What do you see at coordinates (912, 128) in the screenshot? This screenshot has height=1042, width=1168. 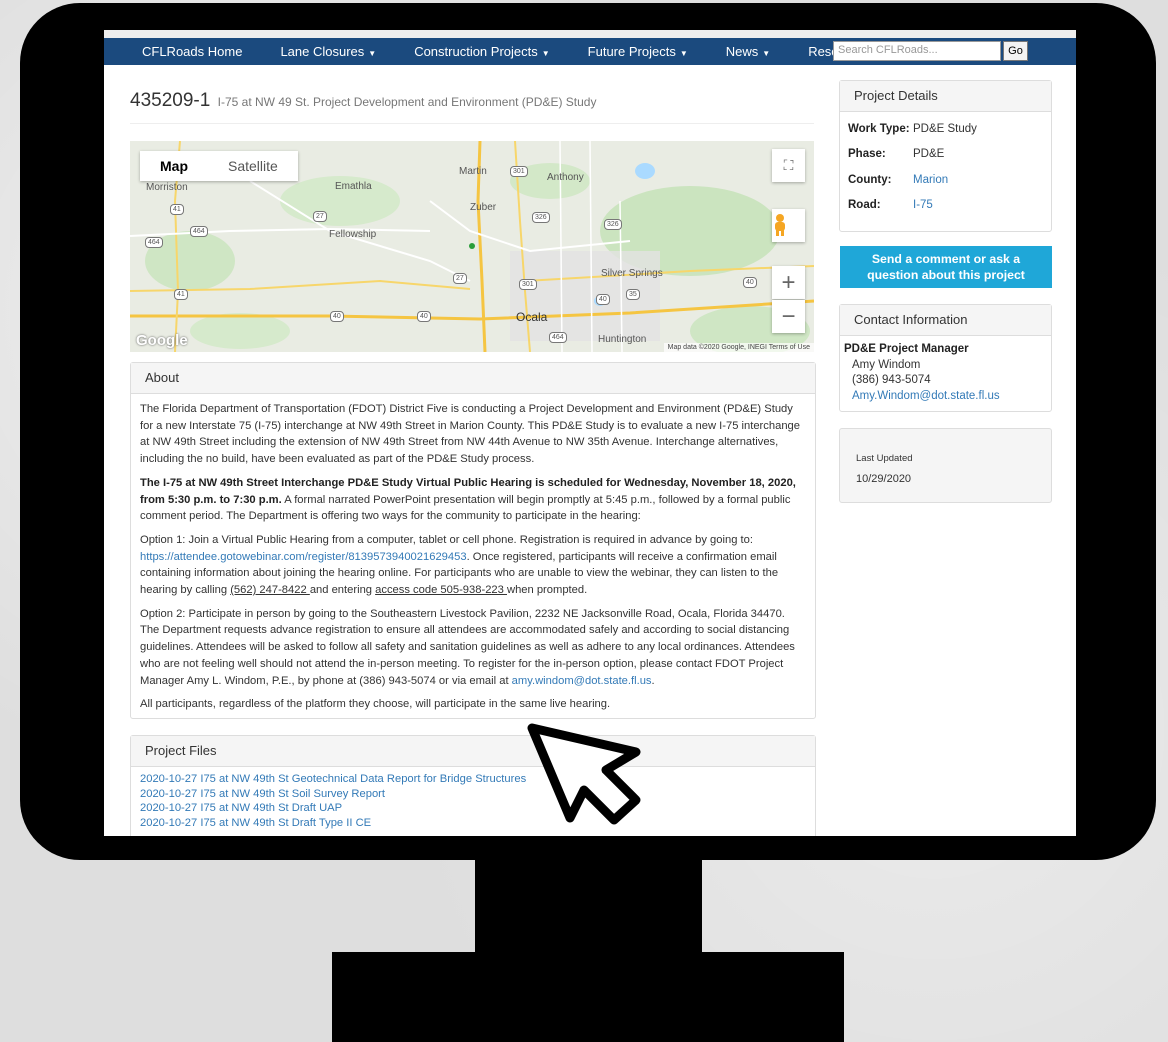 I see `details-row-work-type: Work Type: PD&E Study` at bounding box center [912, 128].